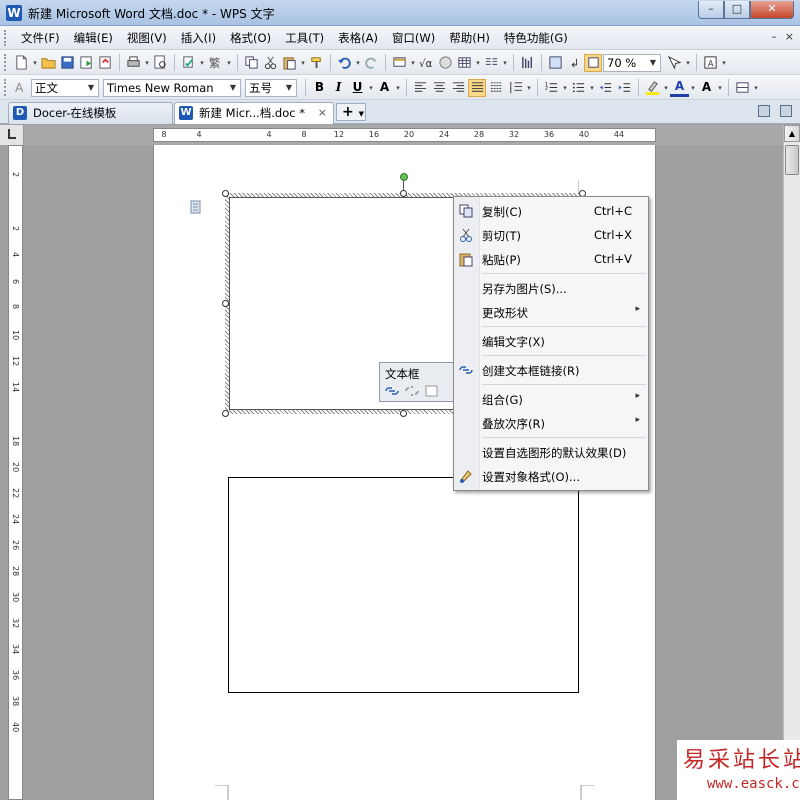  Describe the element at coordinates (605, 88) in the screenshot. I see `decrease-indent-icon` at that location.